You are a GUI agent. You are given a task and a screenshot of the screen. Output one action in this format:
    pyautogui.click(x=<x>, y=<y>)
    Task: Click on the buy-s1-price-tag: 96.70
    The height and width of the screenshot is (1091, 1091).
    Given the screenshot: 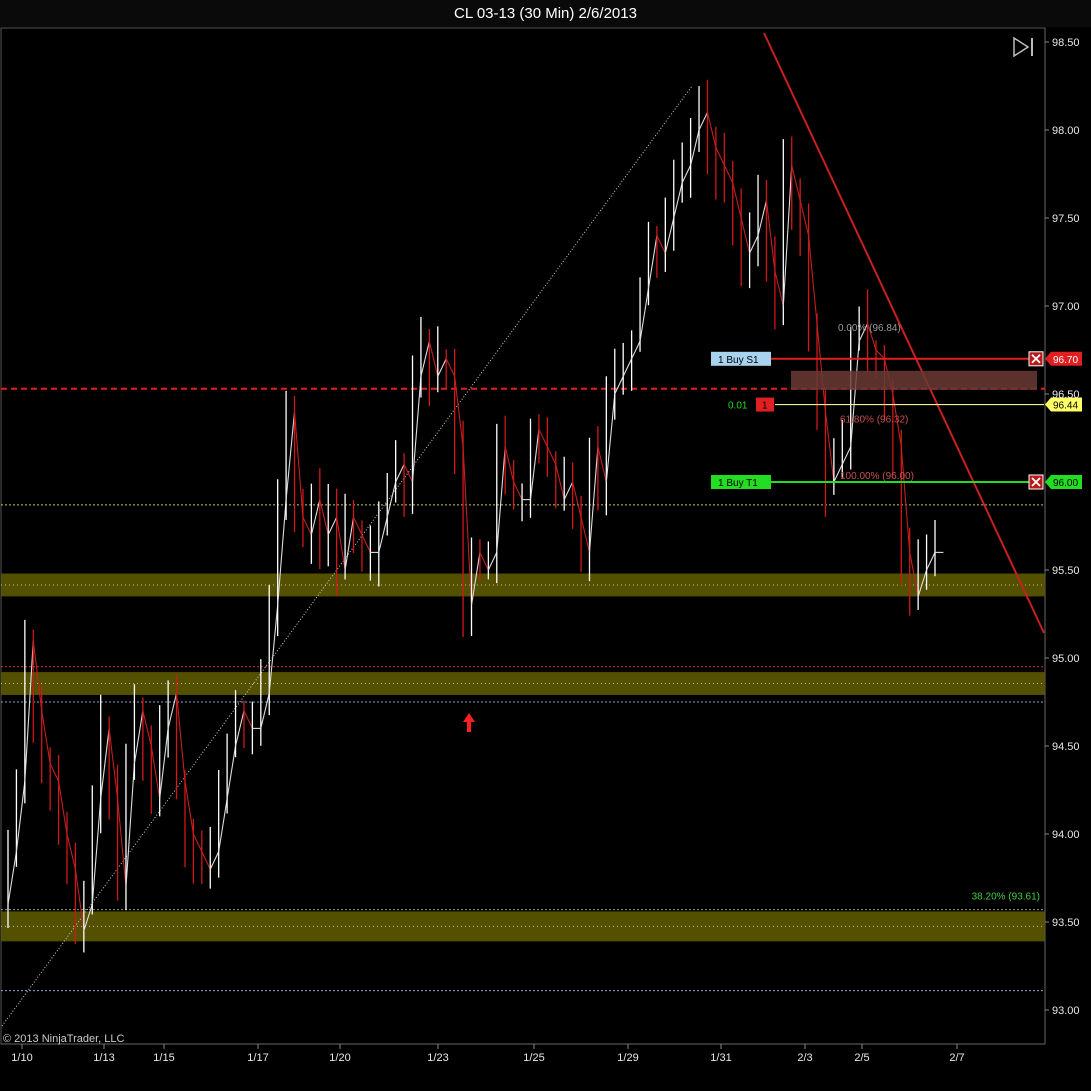 What is the action you would take?
    pyautogui.click(x=1063, y=358)
    